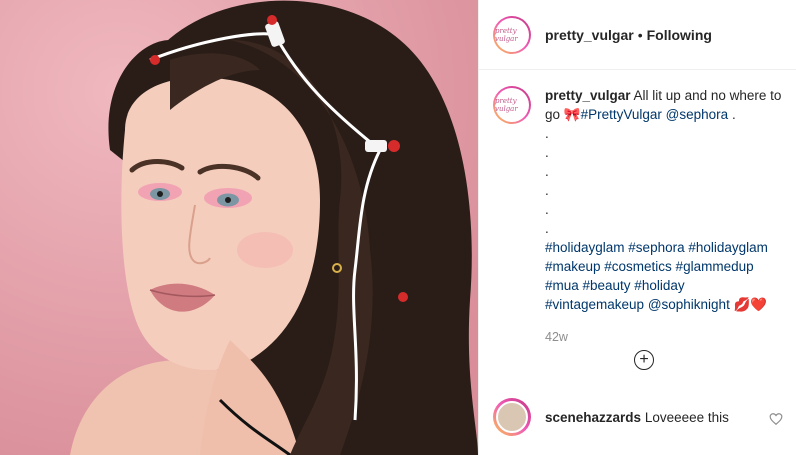 The width and height of the screenshot is (796, 455). Describe the element at coordinates (776, 419) in the screenshot. I see `heart-outline-icon` at that location.